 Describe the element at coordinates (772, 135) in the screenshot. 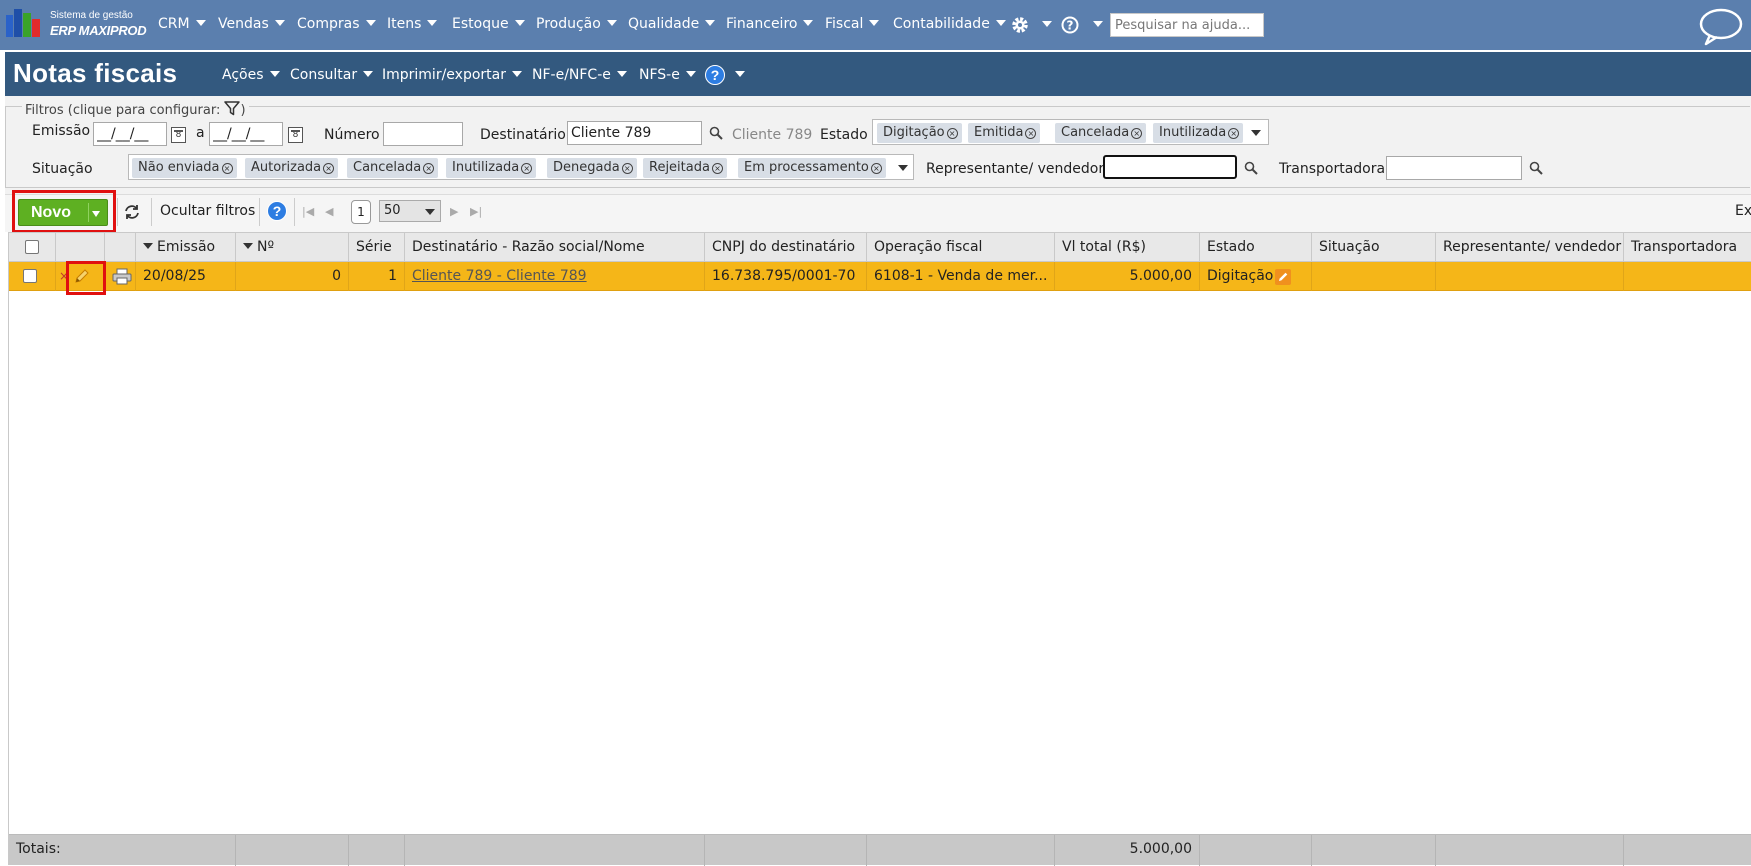

I see `destinatario-resolved-name: Cliente 789` at that location.